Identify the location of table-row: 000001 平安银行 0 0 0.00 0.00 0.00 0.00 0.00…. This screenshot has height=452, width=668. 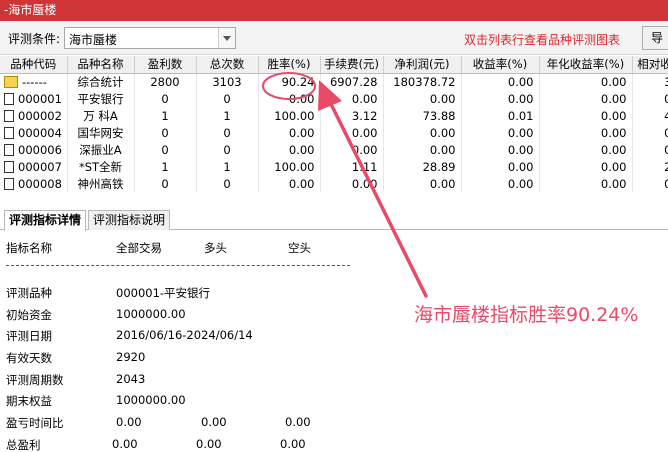
(334, 98).